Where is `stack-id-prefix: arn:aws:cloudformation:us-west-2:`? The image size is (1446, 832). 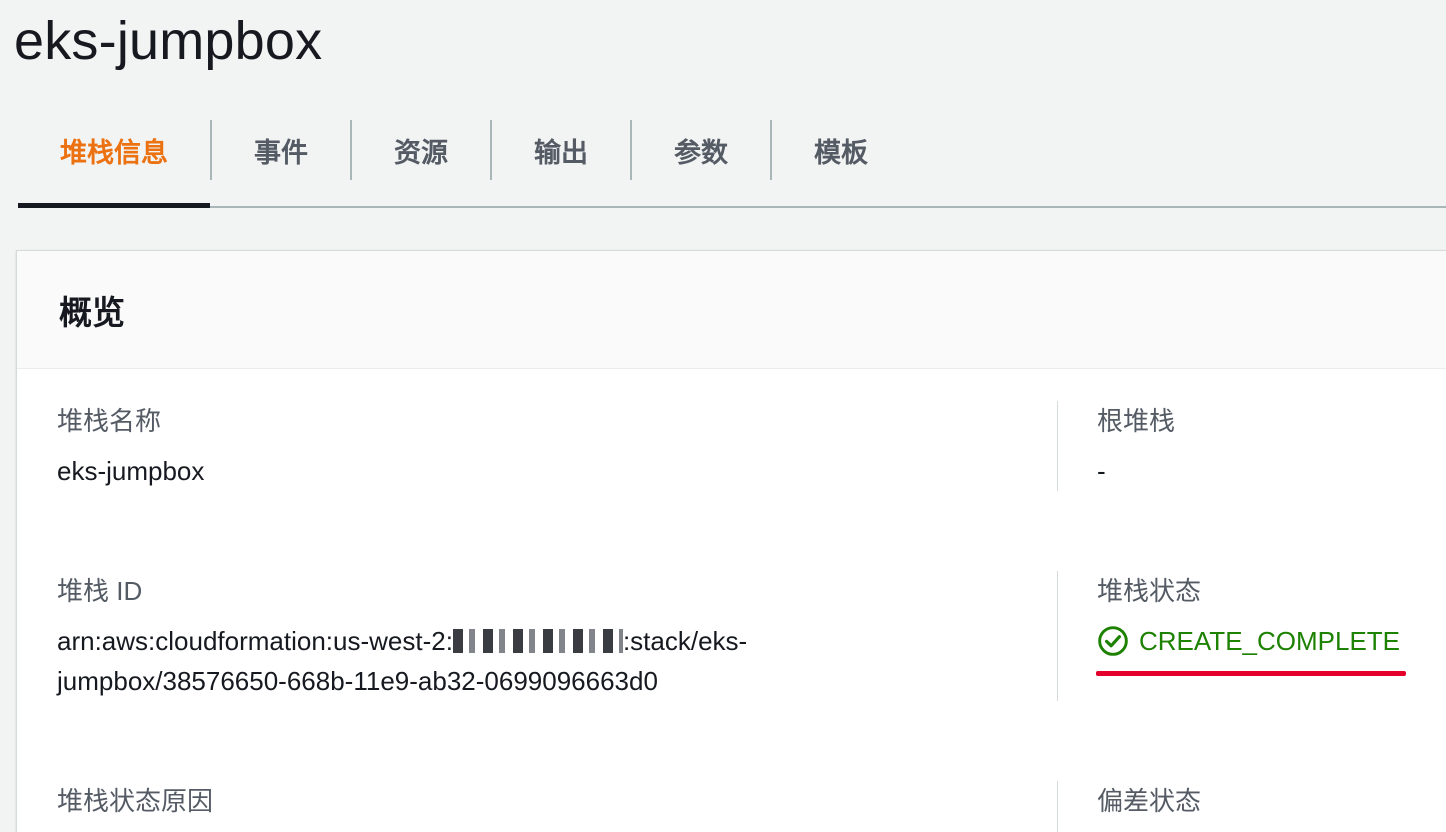 stack-id-prefix: arn:aws:cloudformation:us-west-2: is located at coordinates (255, 641).